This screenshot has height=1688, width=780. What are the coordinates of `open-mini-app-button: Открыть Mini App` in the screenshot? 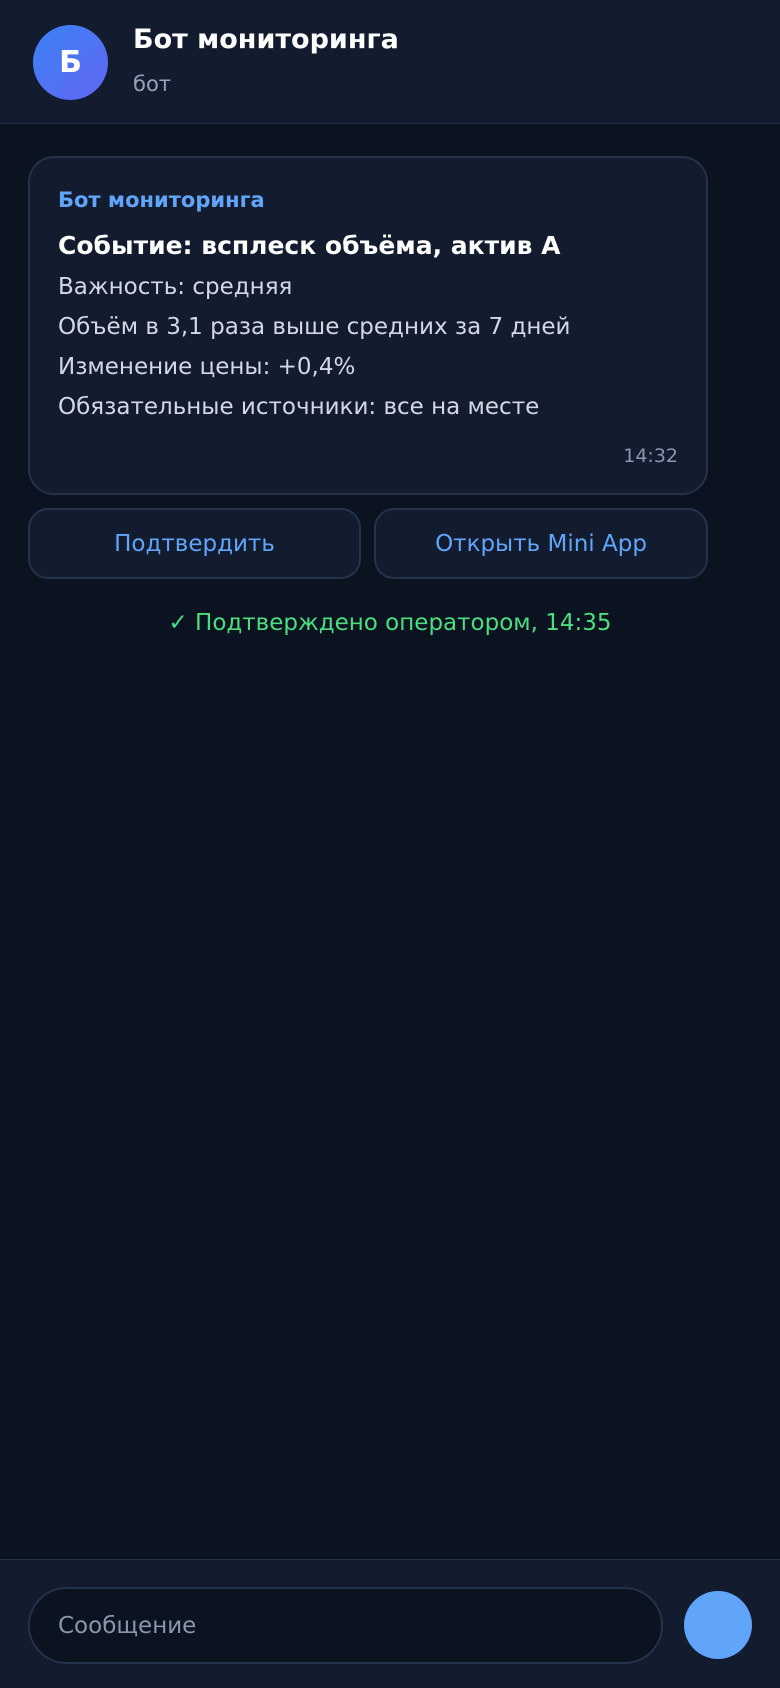 It's located at (541, 543).